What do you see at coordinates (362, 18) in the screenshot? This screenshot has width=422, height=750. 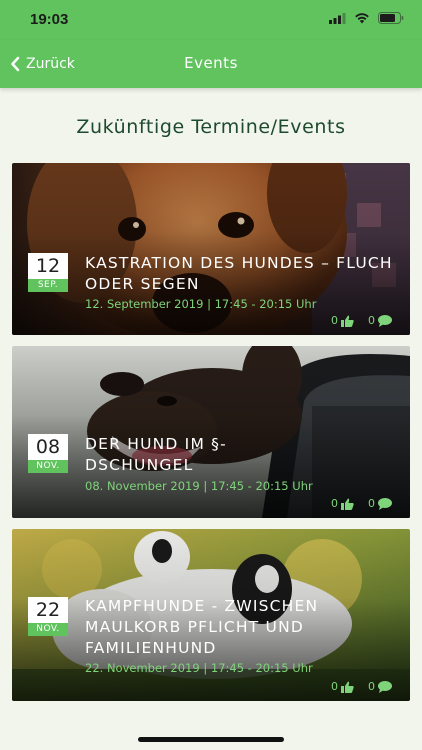 I see `wifi-icon` at bounding box center [362, 18].